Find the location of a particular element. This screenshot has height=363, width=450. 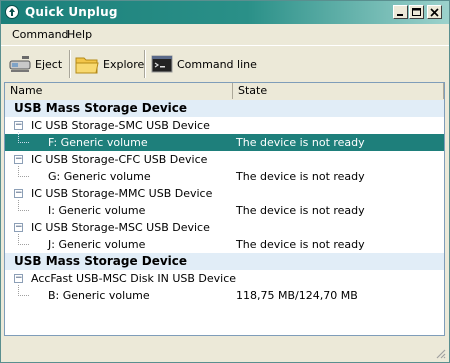

device-name: IC USB Storage-CFC USB Device is located at coordinates (119, 159).